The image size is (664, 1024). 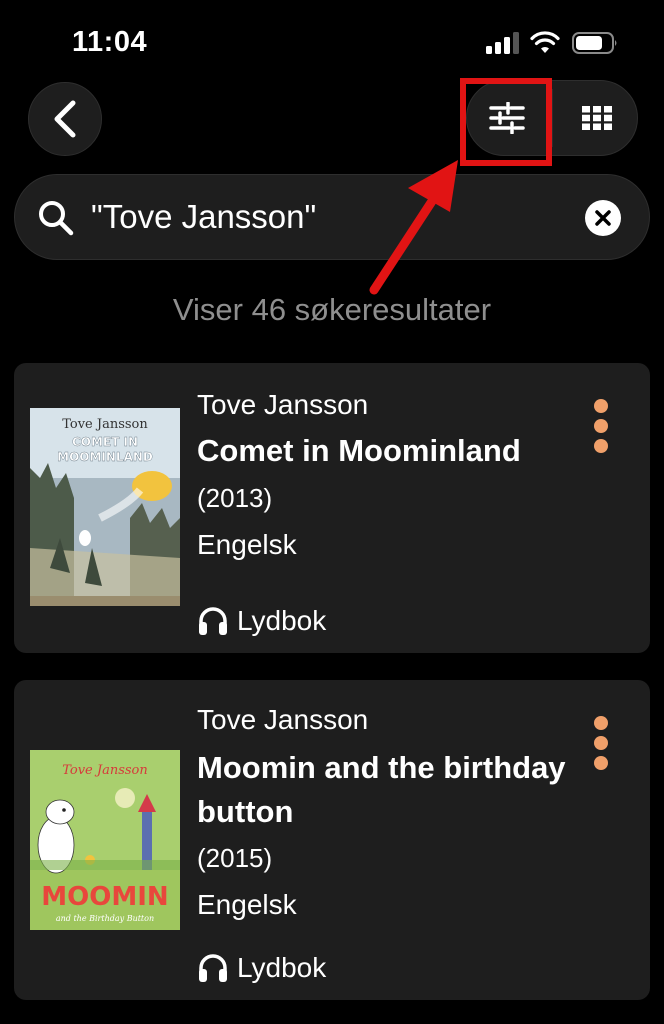 What do you see at coordinates (110, 42) in the screenshot?
I see `status-time: 11:04` at bounding box center [110, 42].